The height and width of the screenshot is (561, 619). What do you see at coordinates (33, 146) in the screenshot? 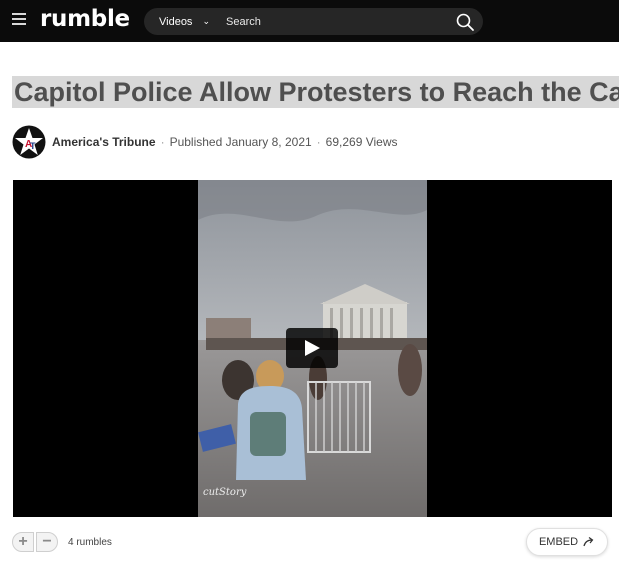
I see `svg-text: T` at bounding box center [33, 146].